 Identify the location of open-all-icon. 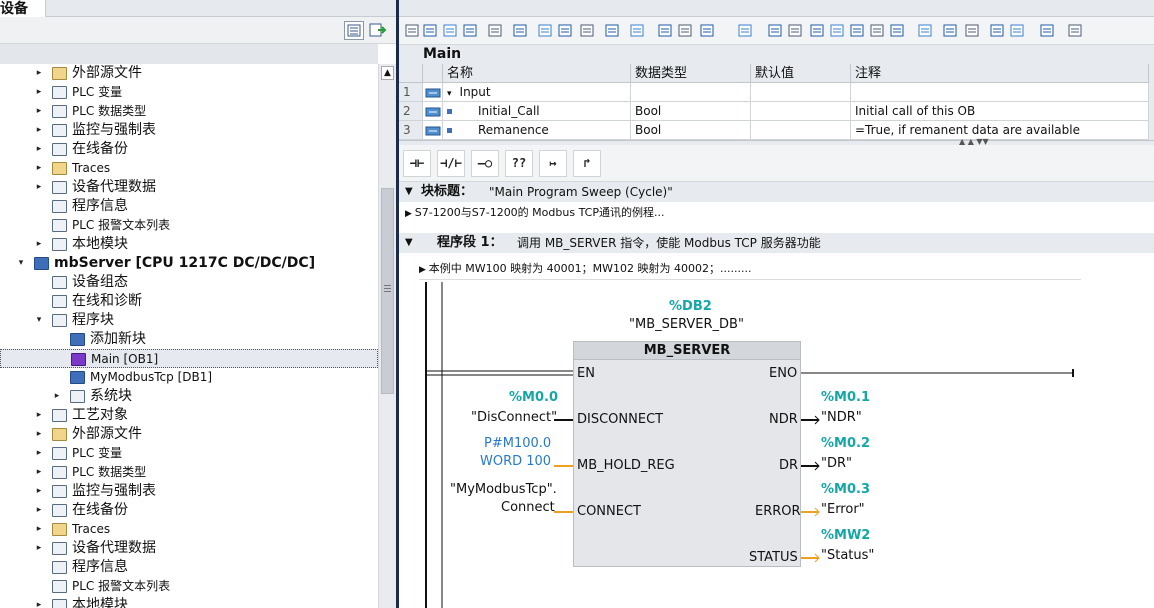
(685, 30).